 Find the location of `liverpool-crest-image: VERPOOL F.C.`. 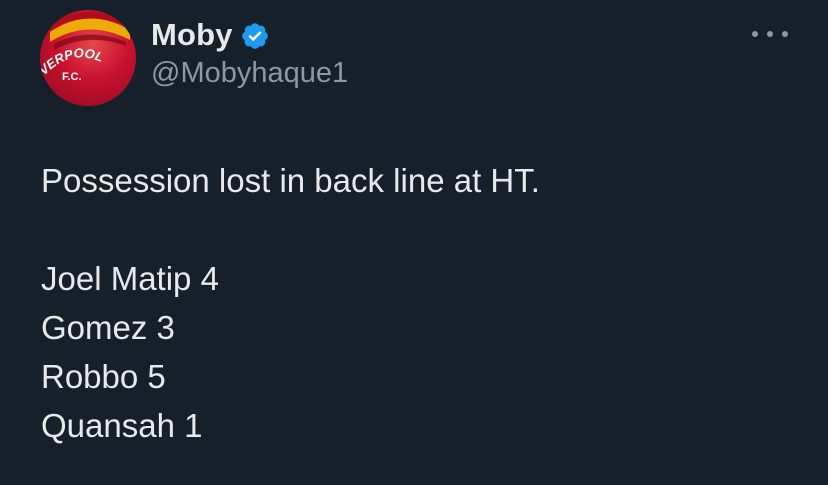

liverpool-crest-image: VERPOOL F.C. is located at coordinates (85, 47).